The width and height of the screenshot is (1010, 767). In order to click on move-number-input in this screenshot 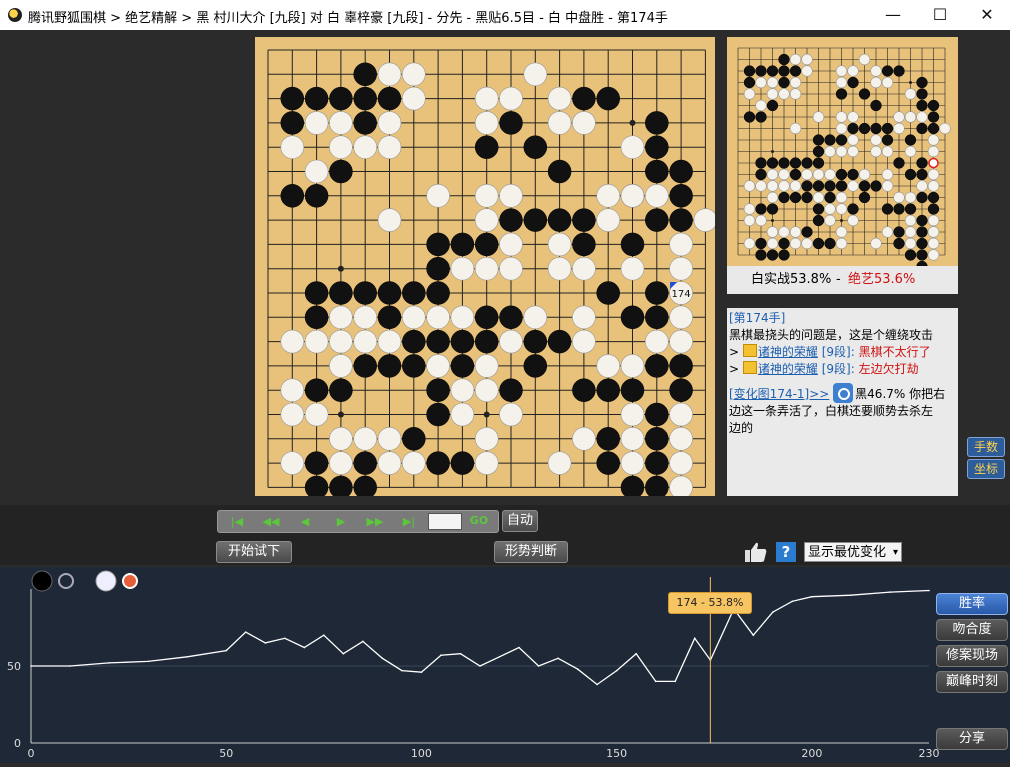, I will do `click(445, 521)`.